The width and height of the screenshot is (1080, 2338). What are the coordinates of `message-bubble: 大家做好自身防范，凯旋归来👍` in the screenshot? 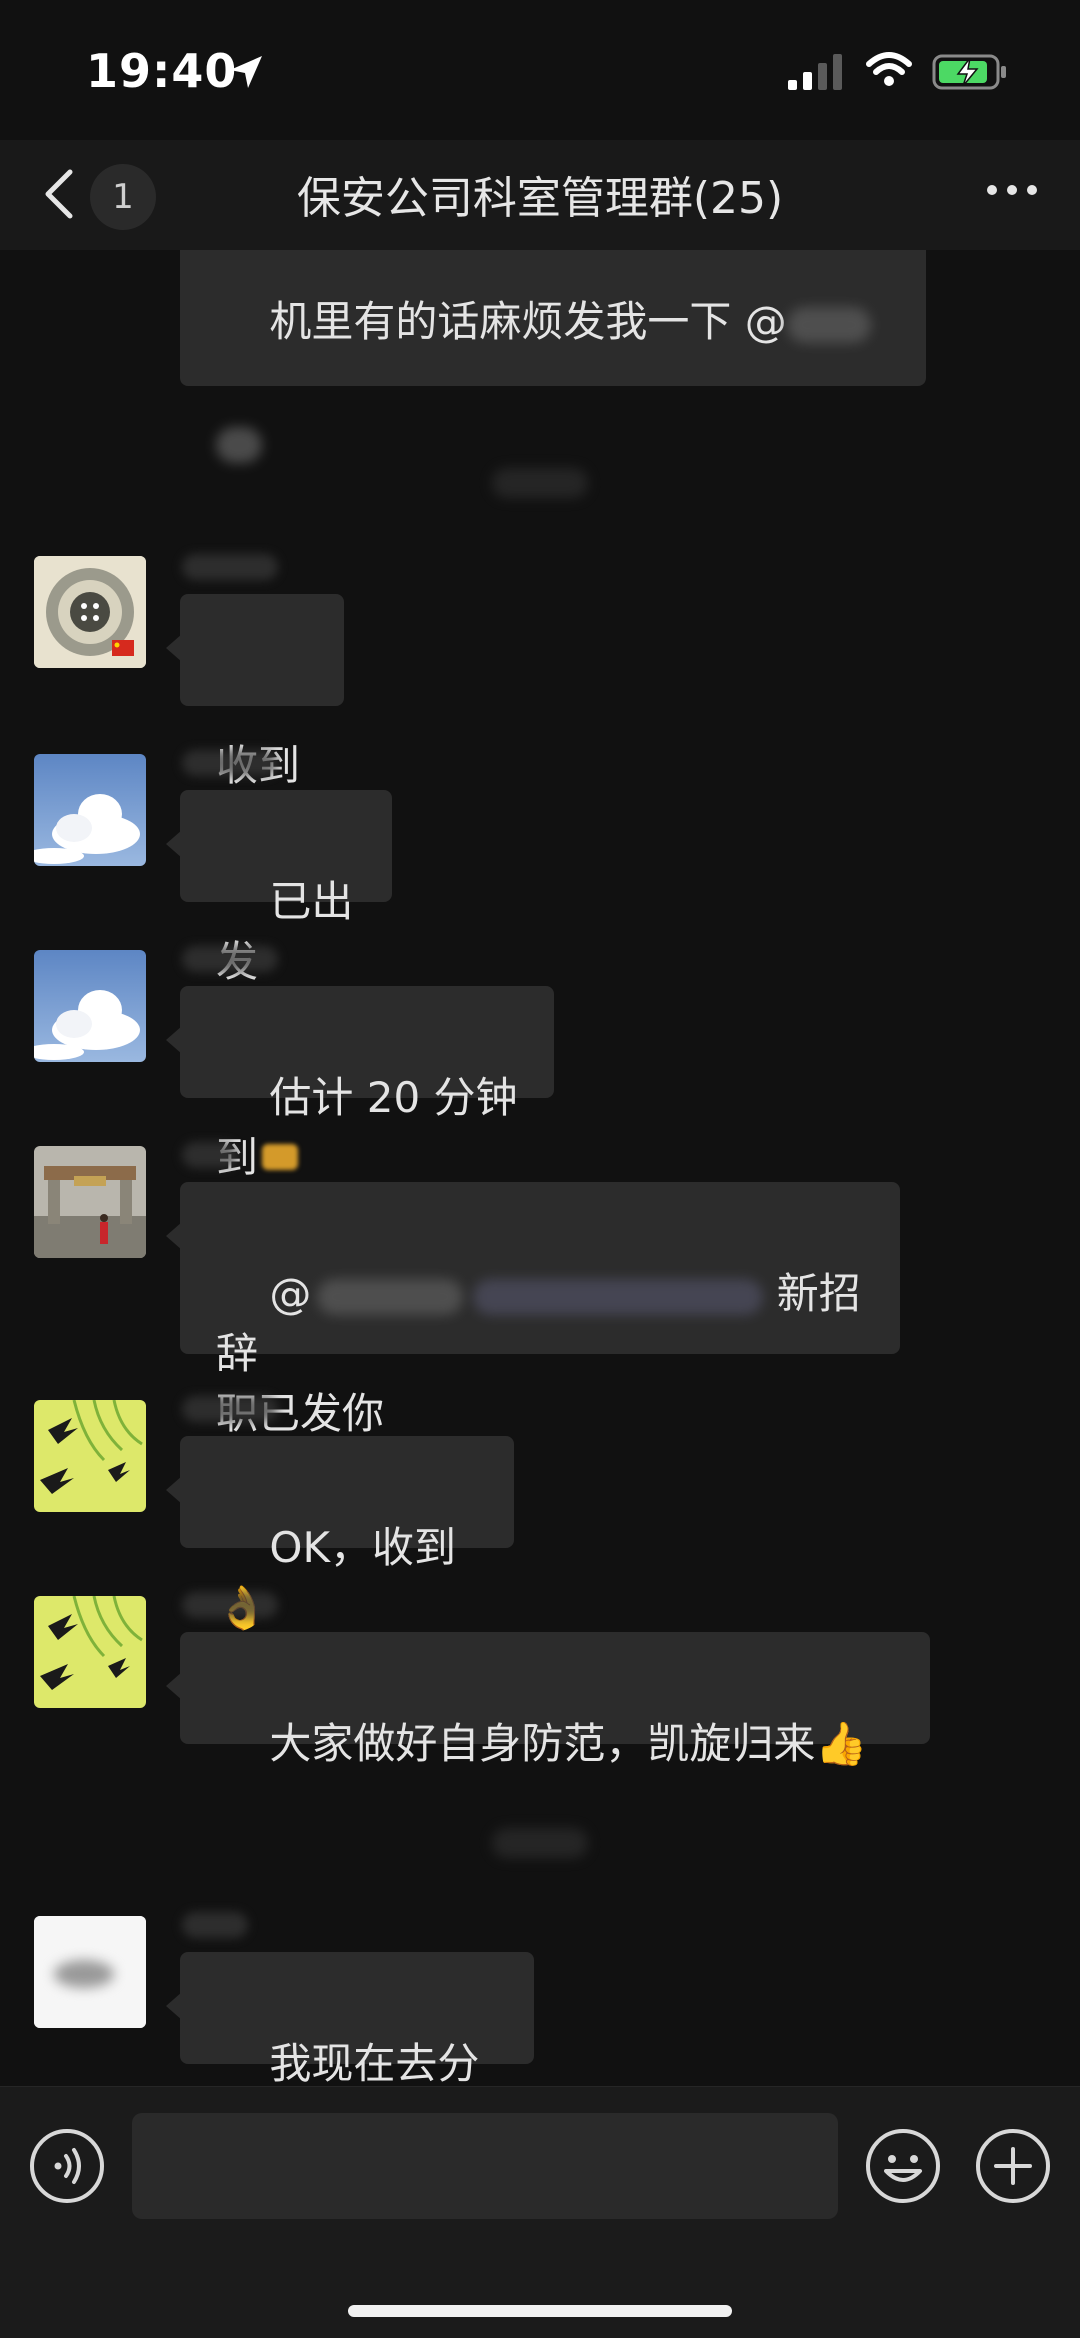 It's located at (555, 1700).